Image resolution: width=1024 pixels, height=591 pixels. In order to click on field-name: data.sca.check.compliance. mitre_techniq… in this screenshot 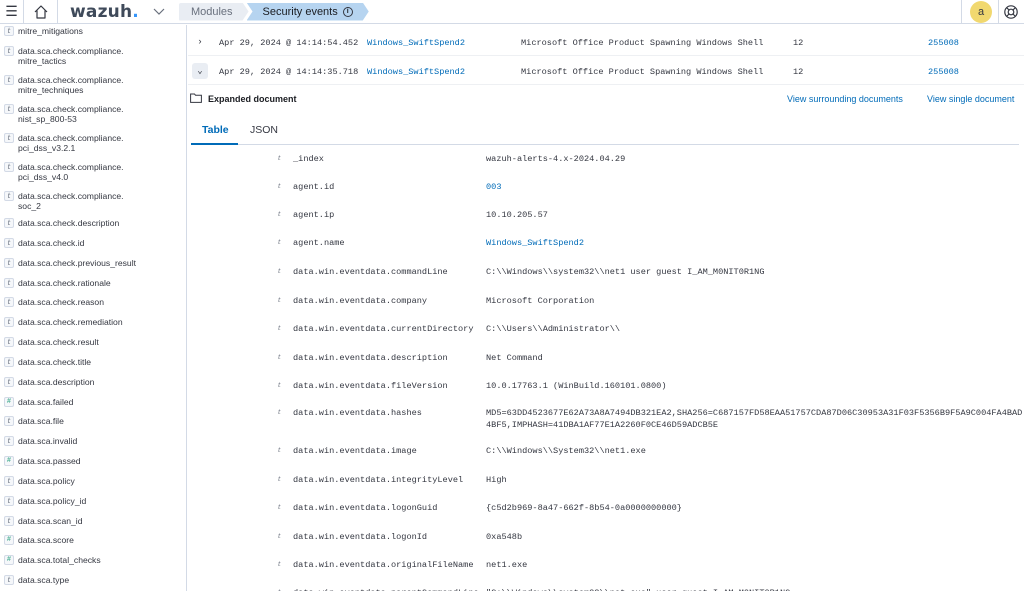, I will do `click(71, 85)`.